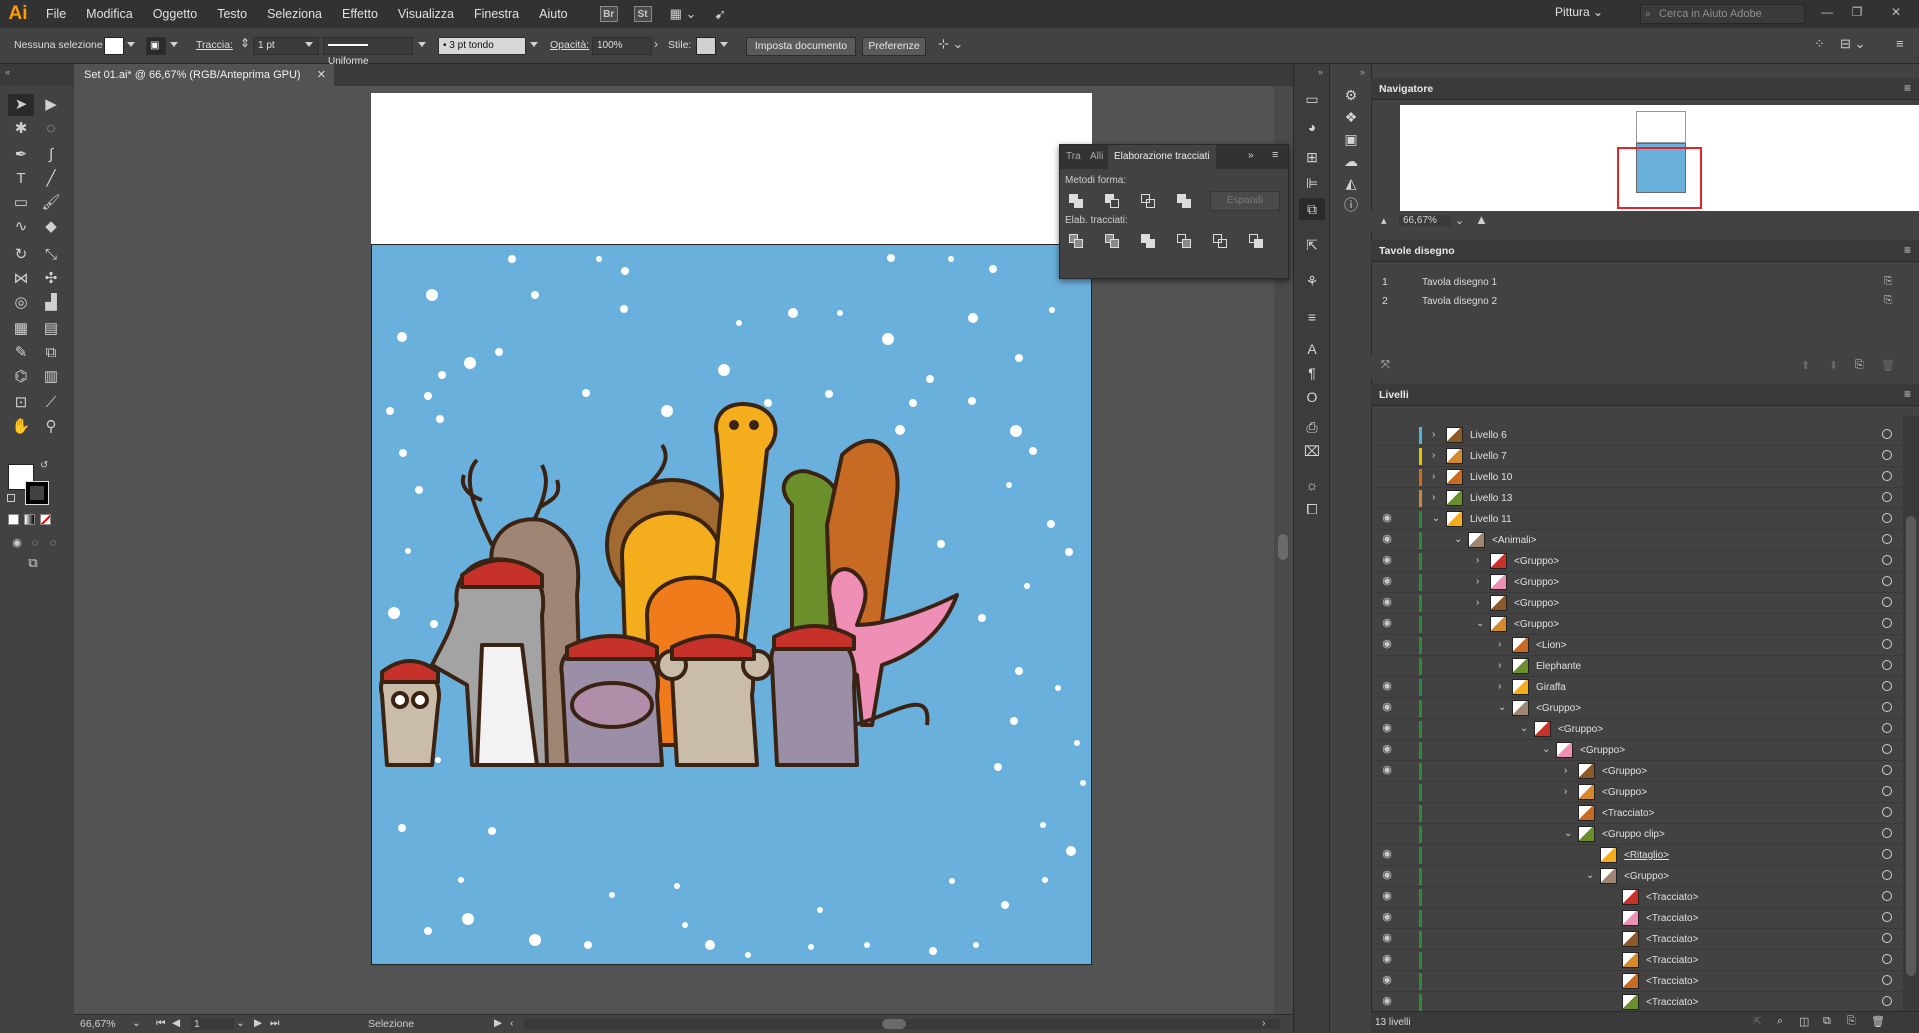 The image size is (1919, 1033). Describe the element at coordinates (109, 14) in the screenshot. I see `menu-modifica: Modifica` at that location.